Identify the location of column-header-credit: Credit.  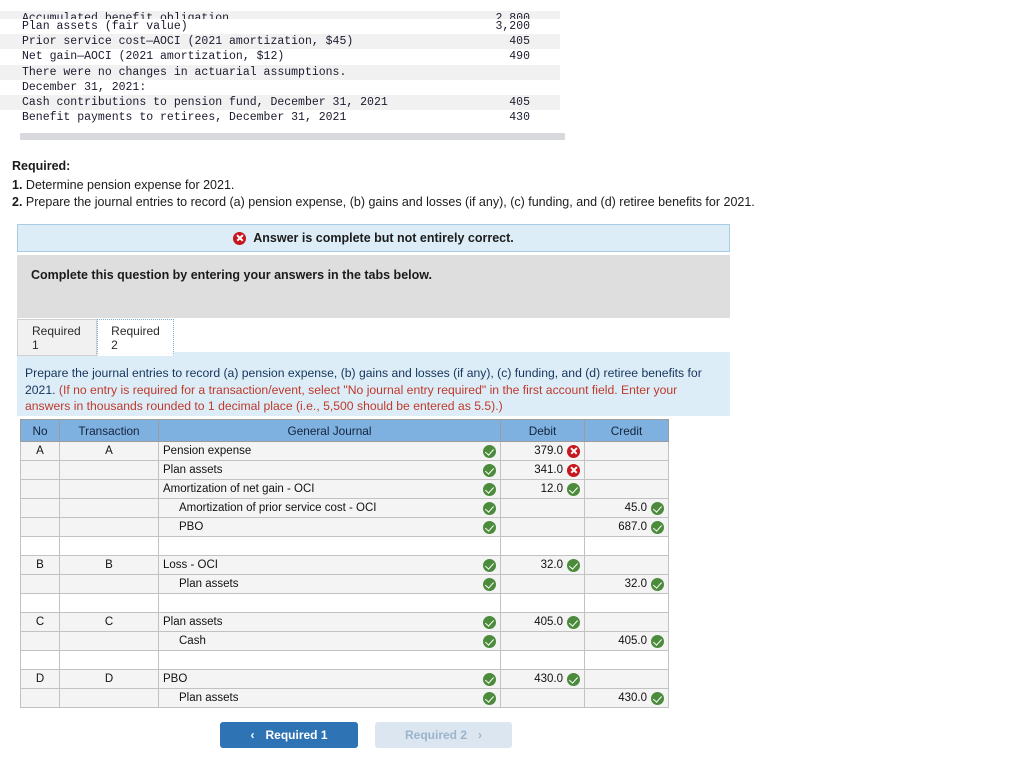
(626, 430).